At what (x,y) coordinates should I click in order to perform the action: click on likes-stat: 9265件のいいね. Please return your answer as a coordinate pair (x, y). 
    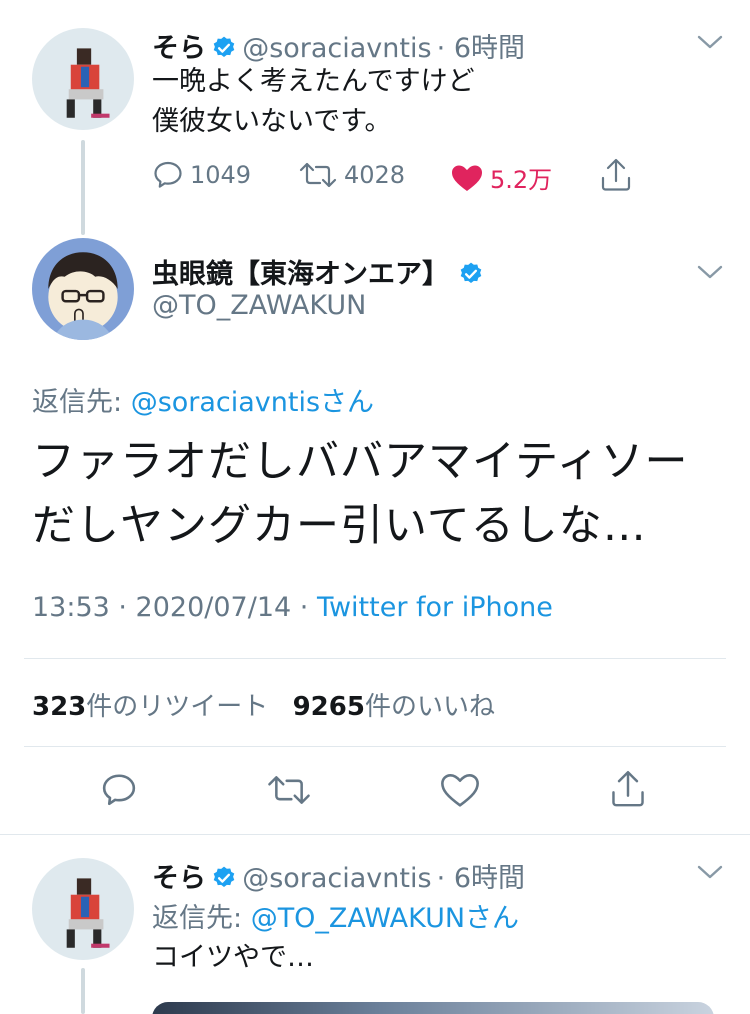
    Looking at the image, I should click on (394, 707).